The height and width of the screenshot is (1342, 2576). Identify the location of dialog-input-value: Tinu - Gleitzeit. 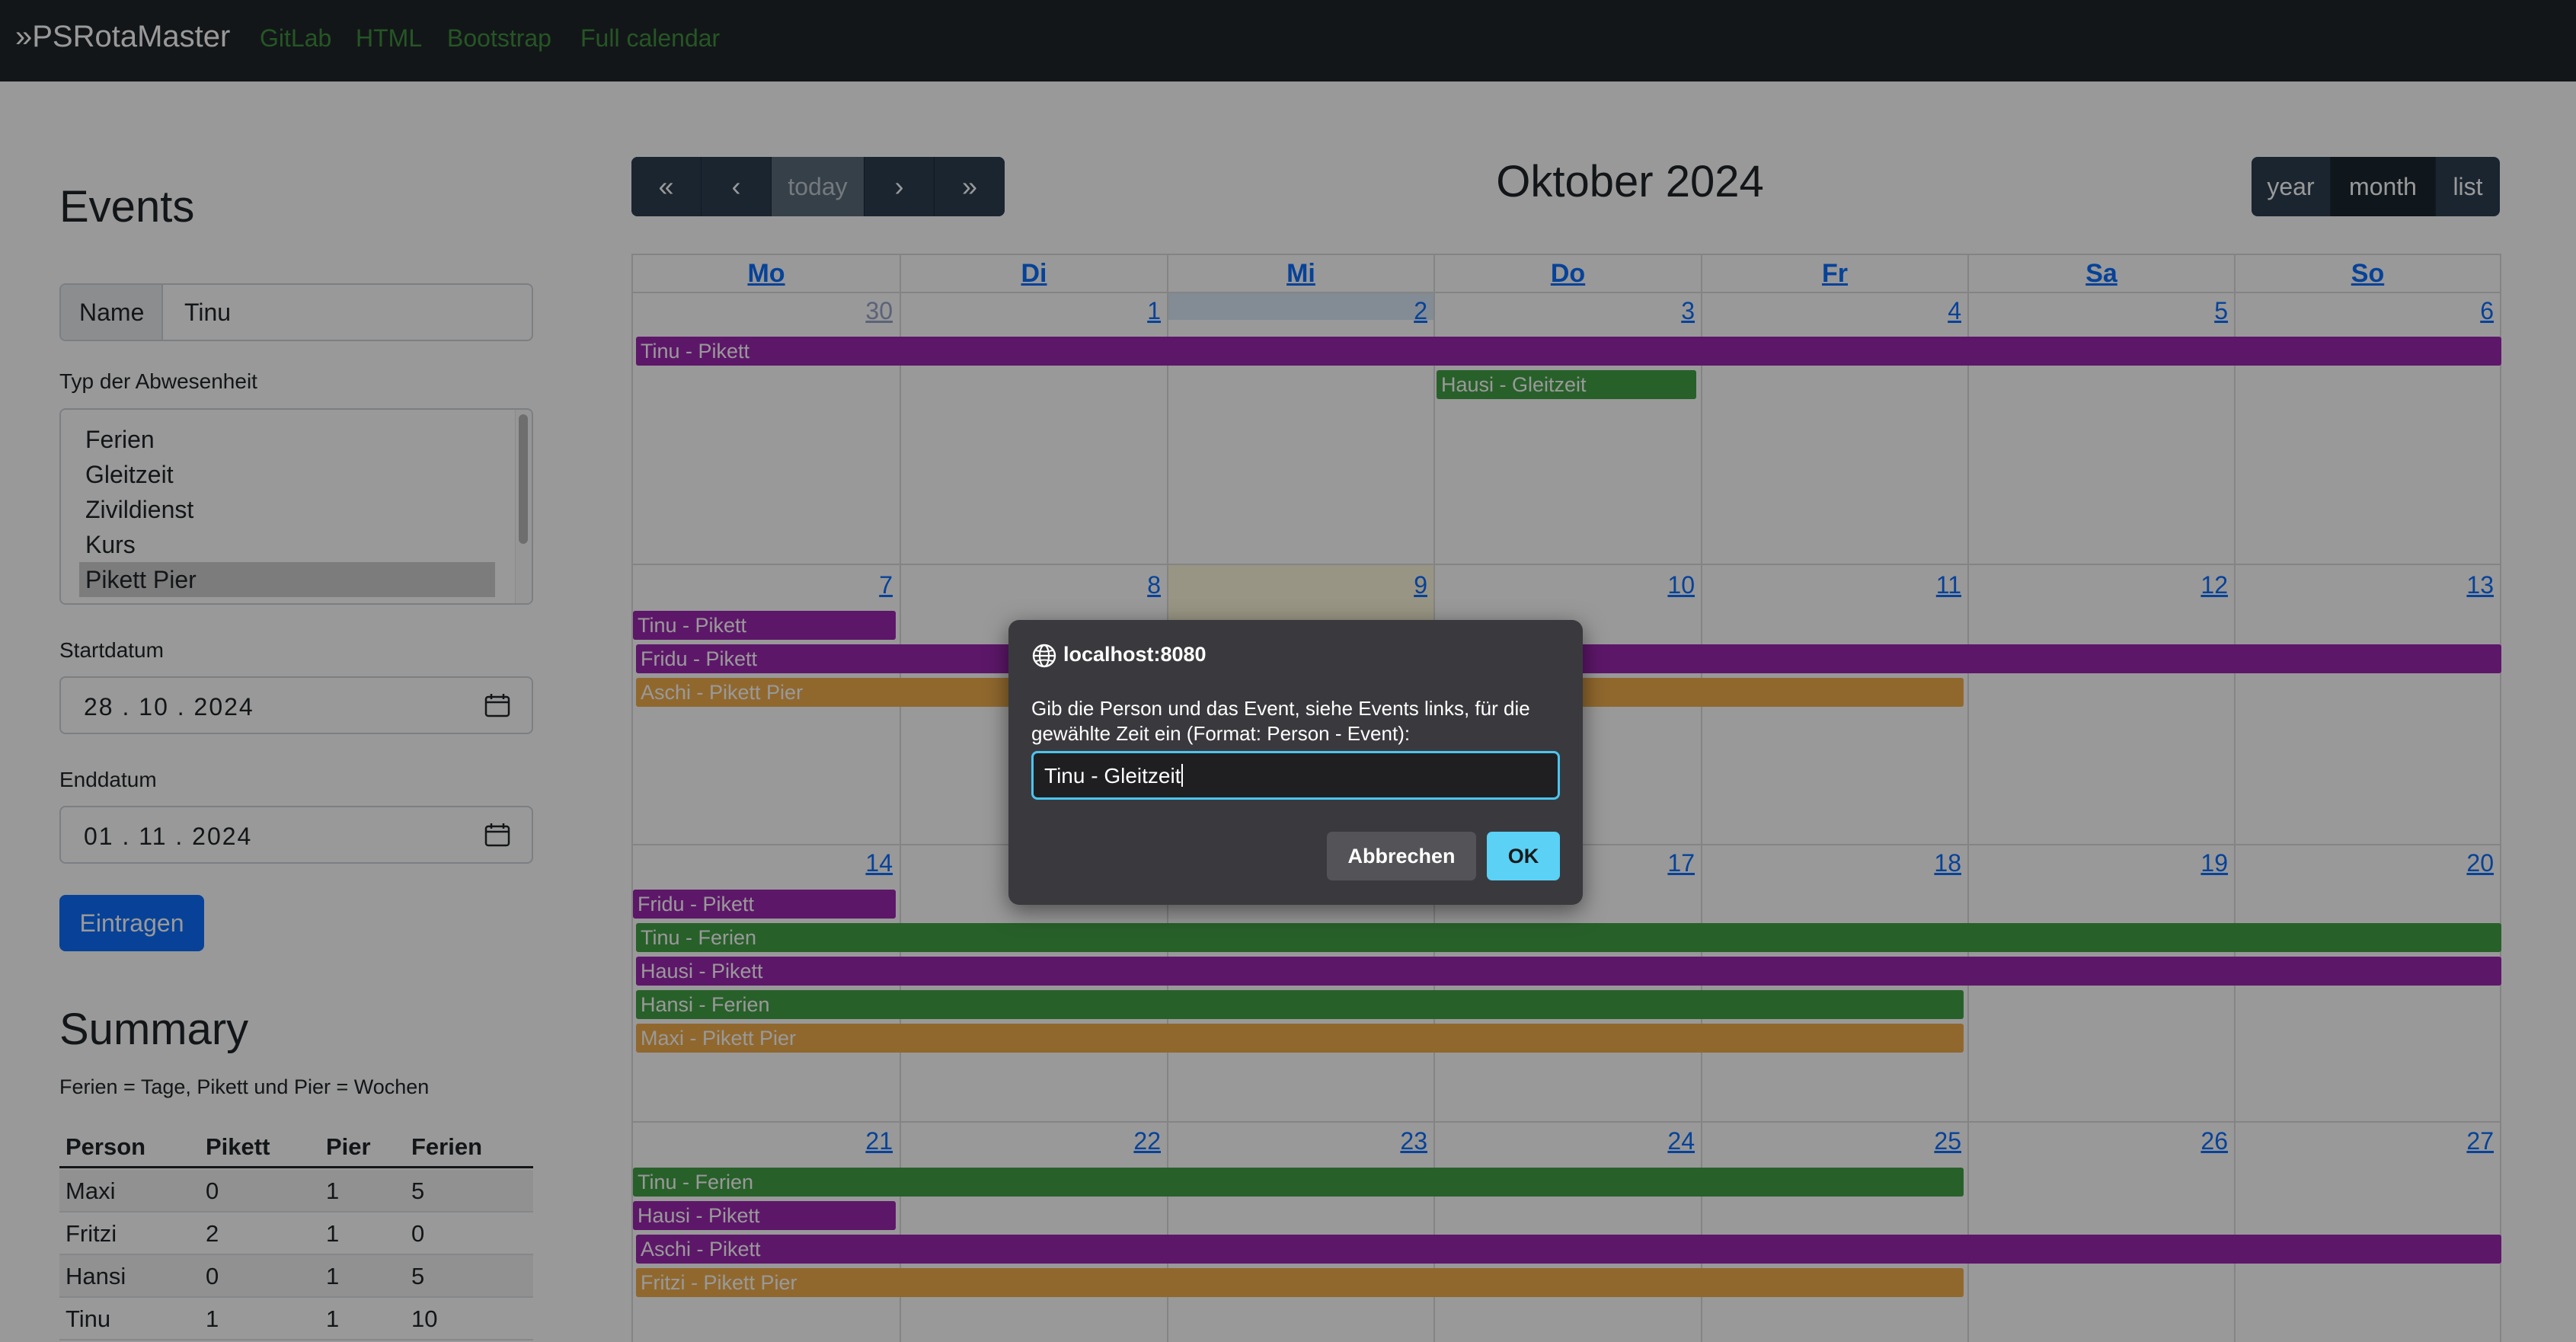
(1114, 776).